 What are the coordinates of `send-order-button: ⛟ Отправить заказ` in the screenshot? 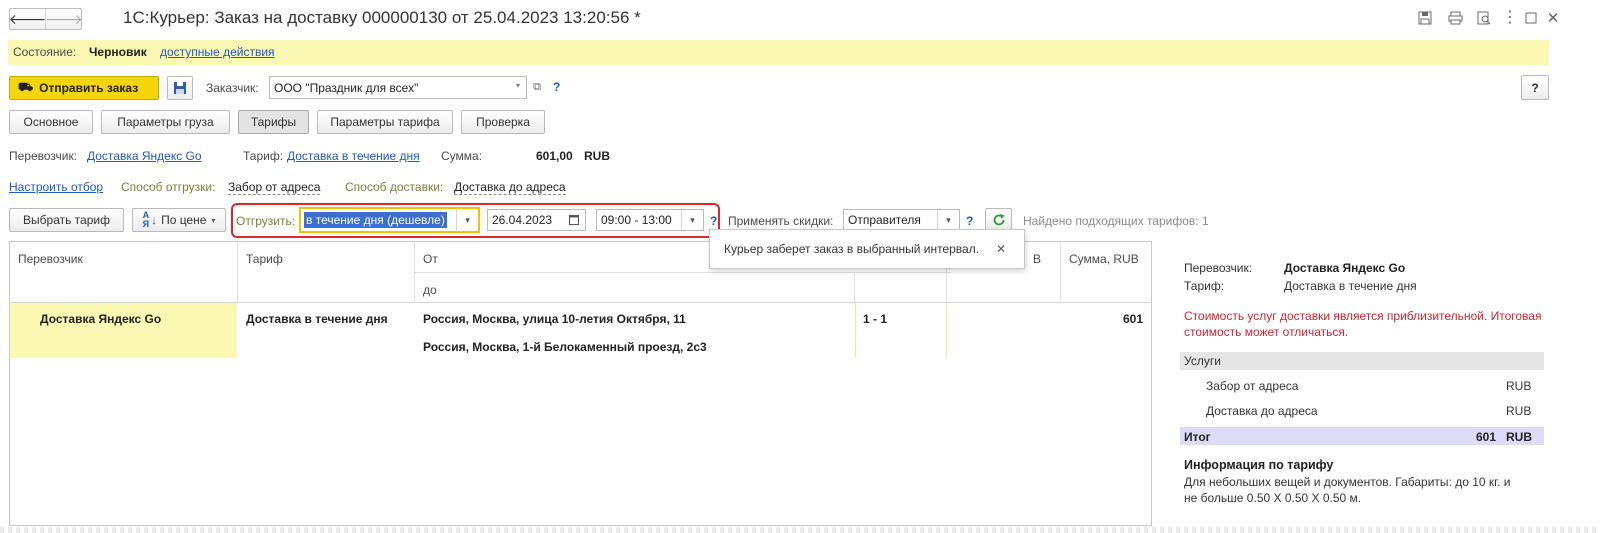 It's located at (84, 88).